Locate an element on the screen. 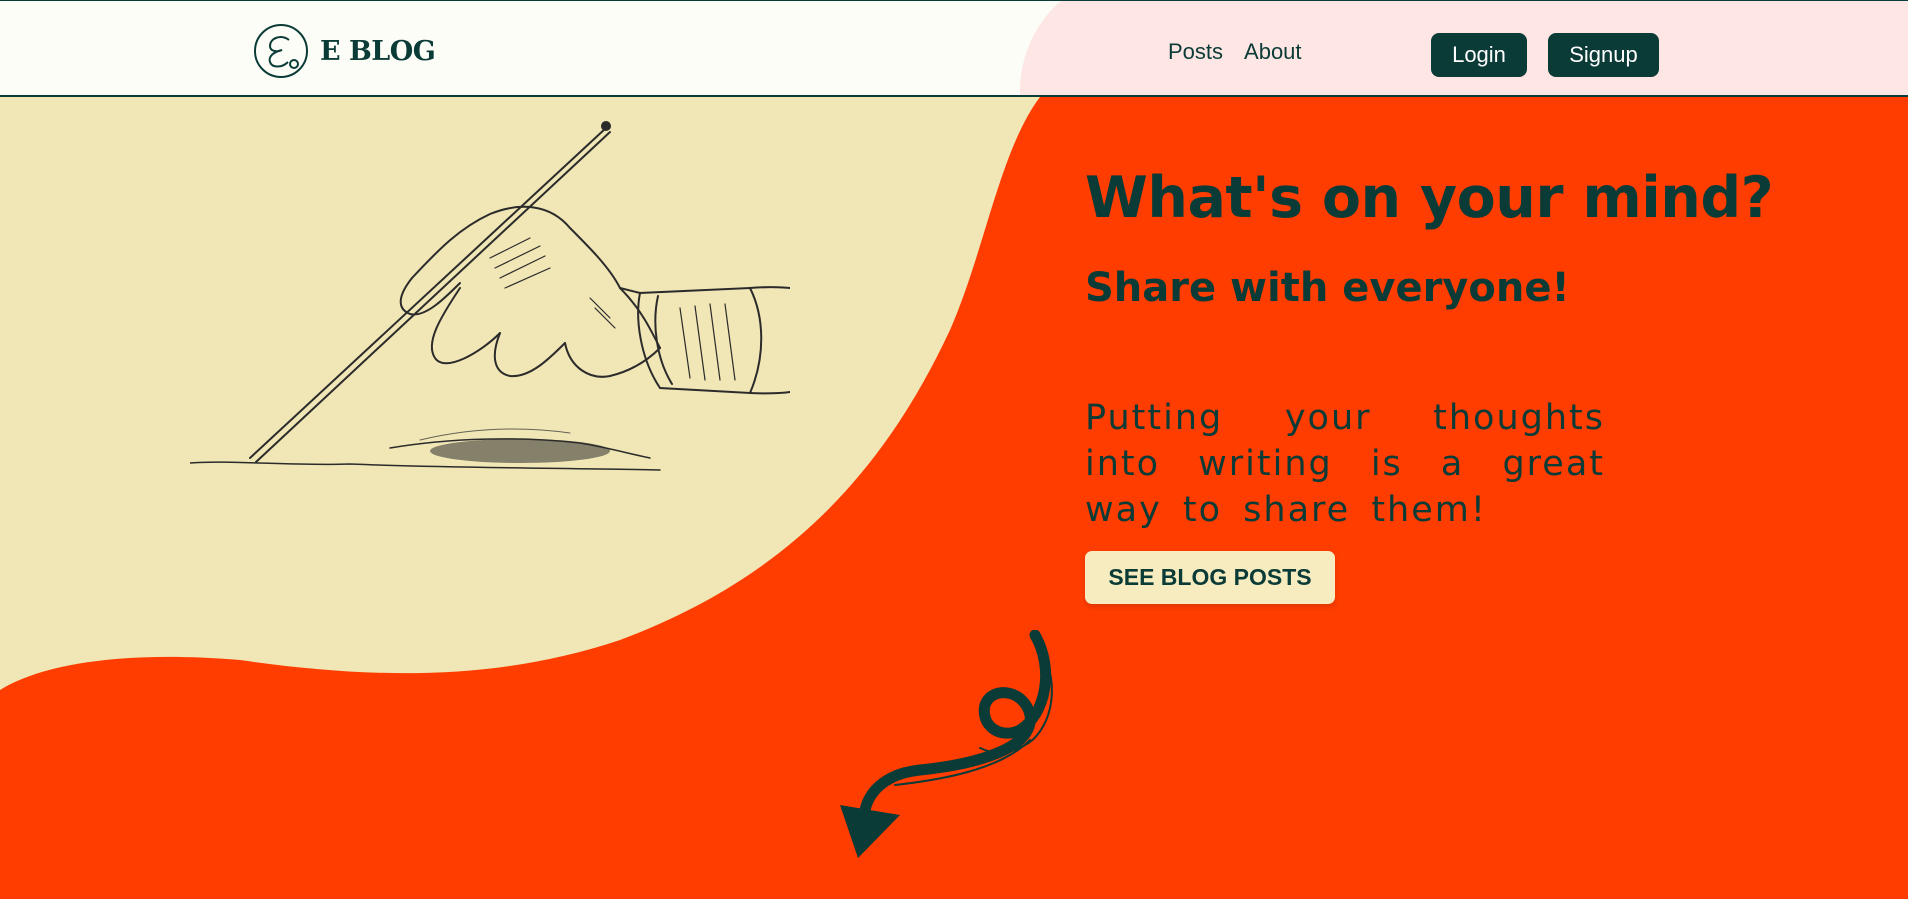 This screenshot has width=1908, height=899. signup-button: Signup is located at coordinates (1603, 55).